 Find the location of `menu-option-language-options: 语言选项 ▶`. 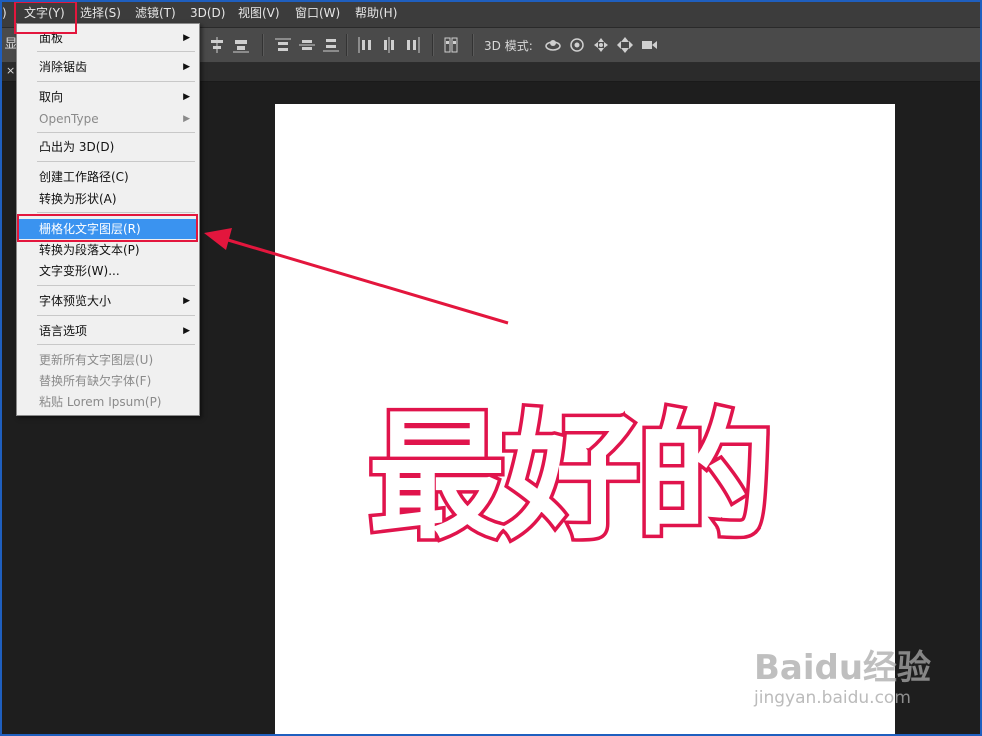

menu-option-language-options: 语言选项 ▶ is located at coordinates (108, 331).